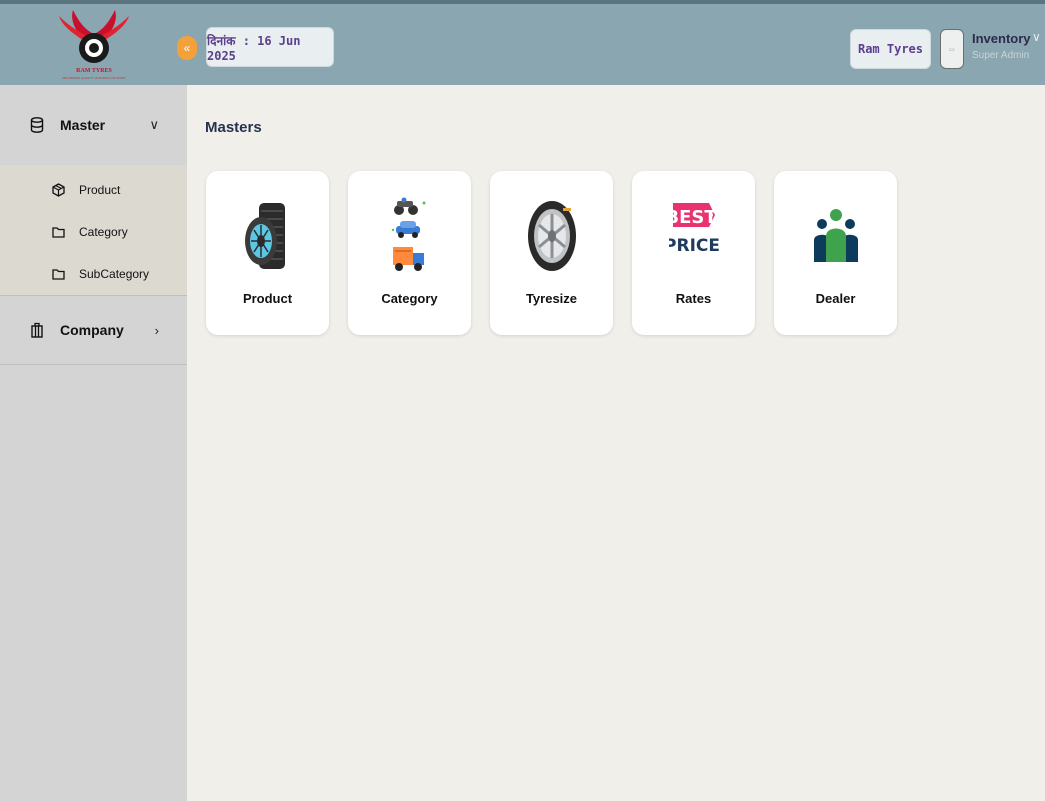 The height and width of the screenshot is (801, 1045). I want to click on master-submenu: Product Category SubCategory, so click(93, 230).